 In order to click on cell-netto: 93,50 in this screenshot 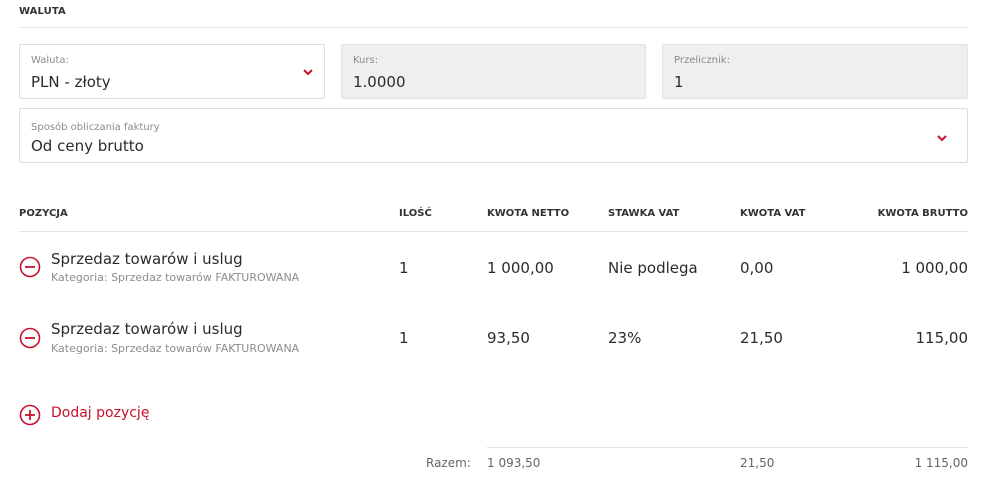, I will do `click(508, 338)`.